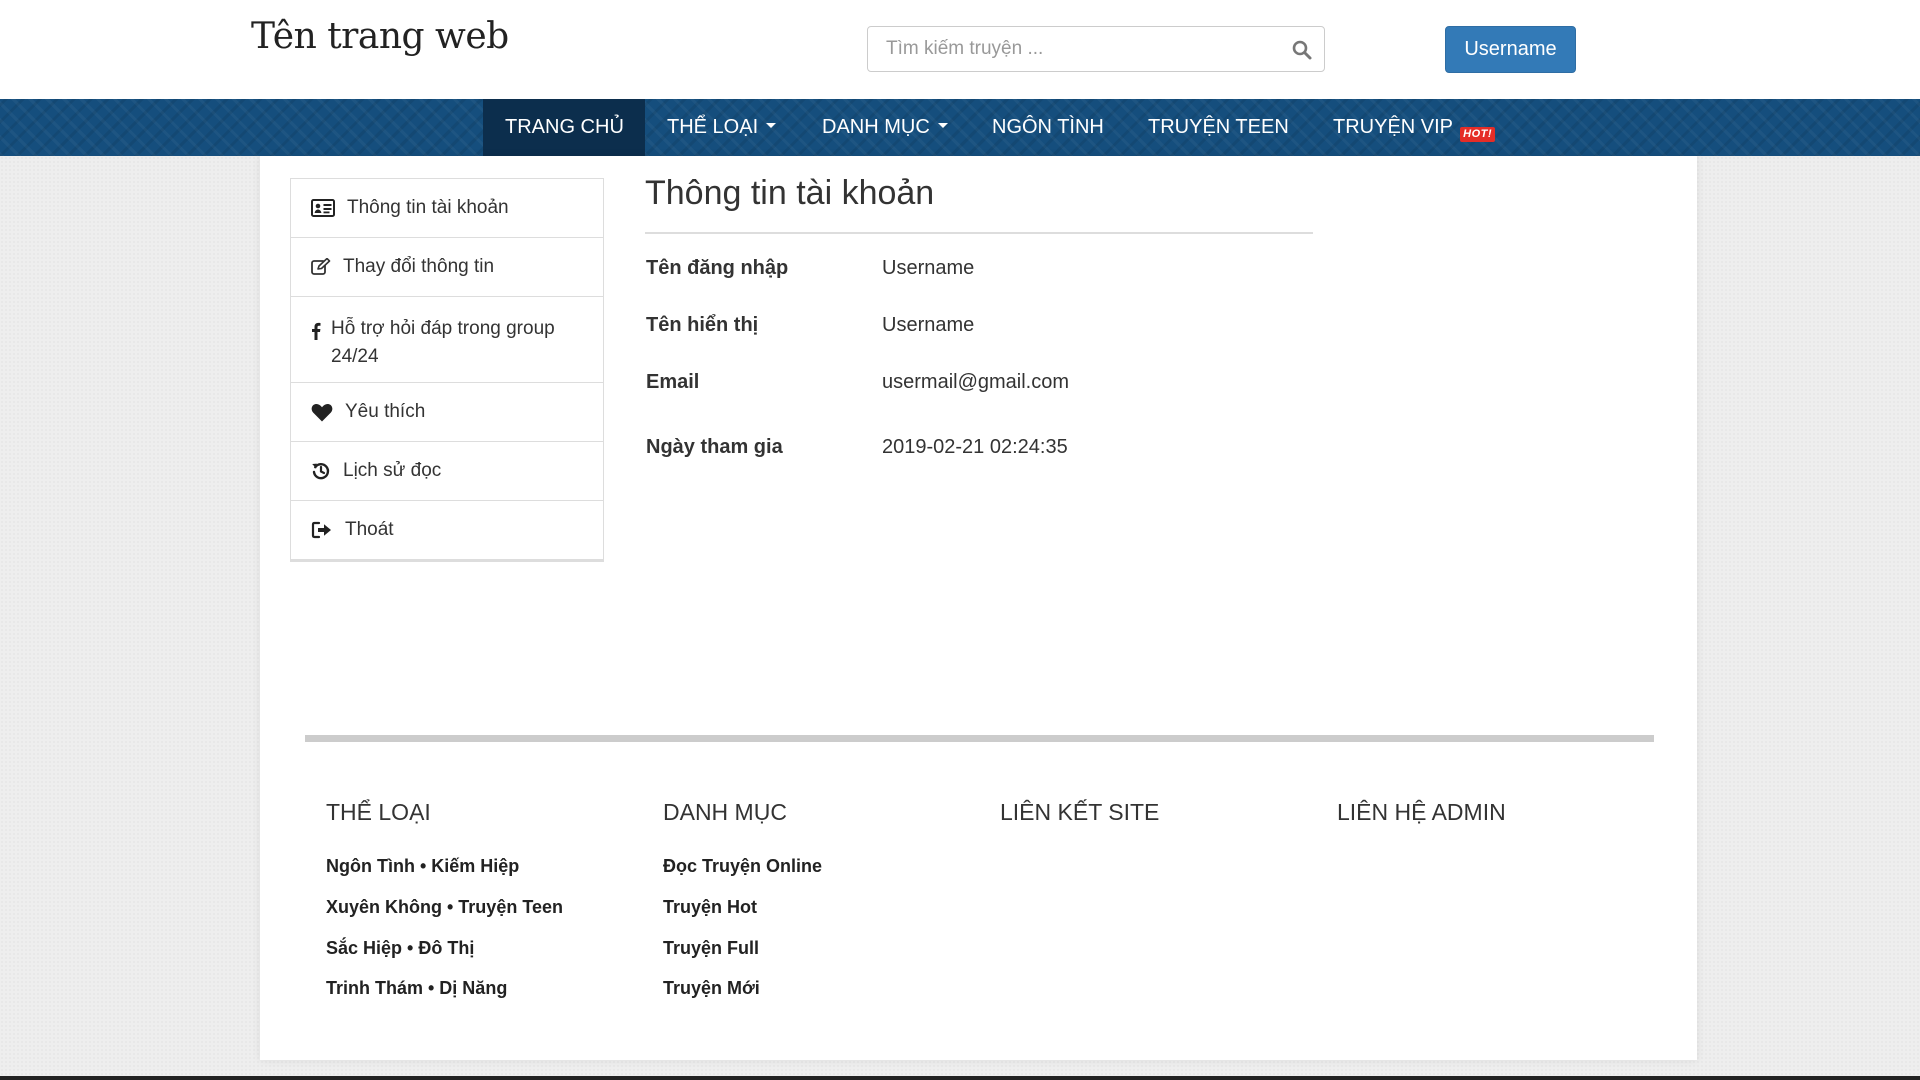 This screenshot has height=1080, width=1920. I want to click on history-icon, so click(321, 471).